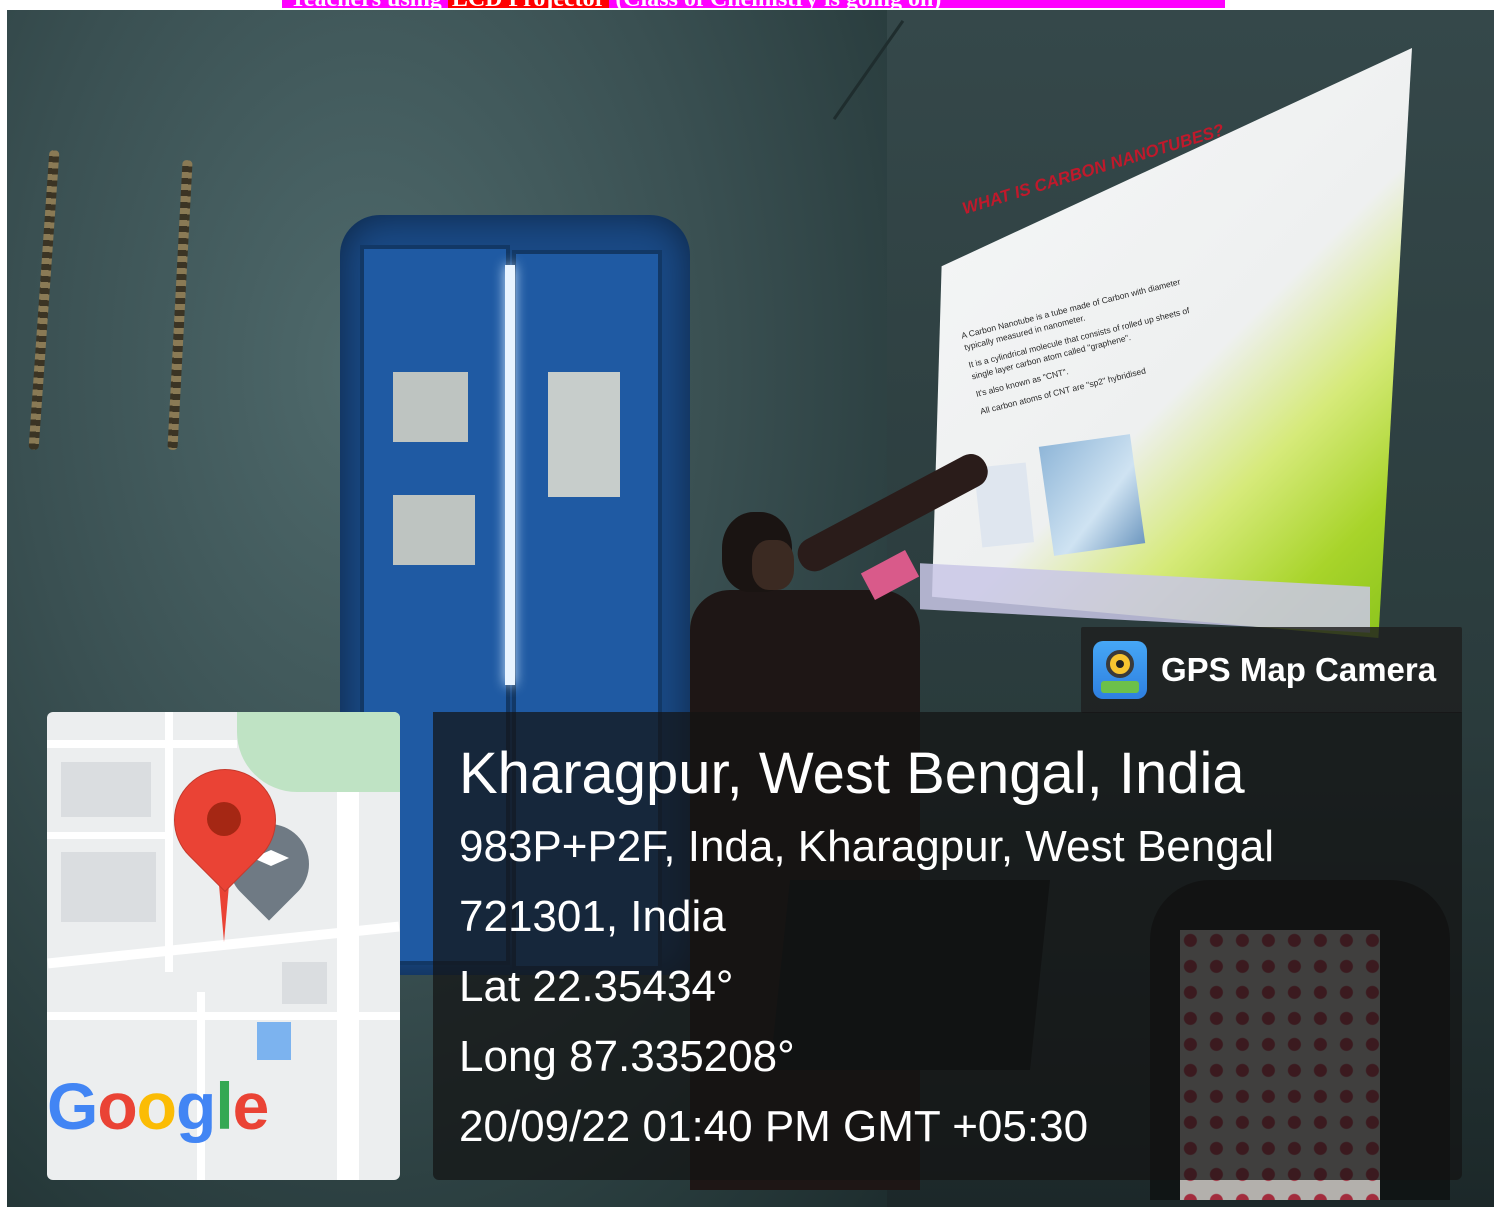 The width and height of the screenshot is (1494, 1207). I want to click on google-logo-letter: e, so click(251, 1106).